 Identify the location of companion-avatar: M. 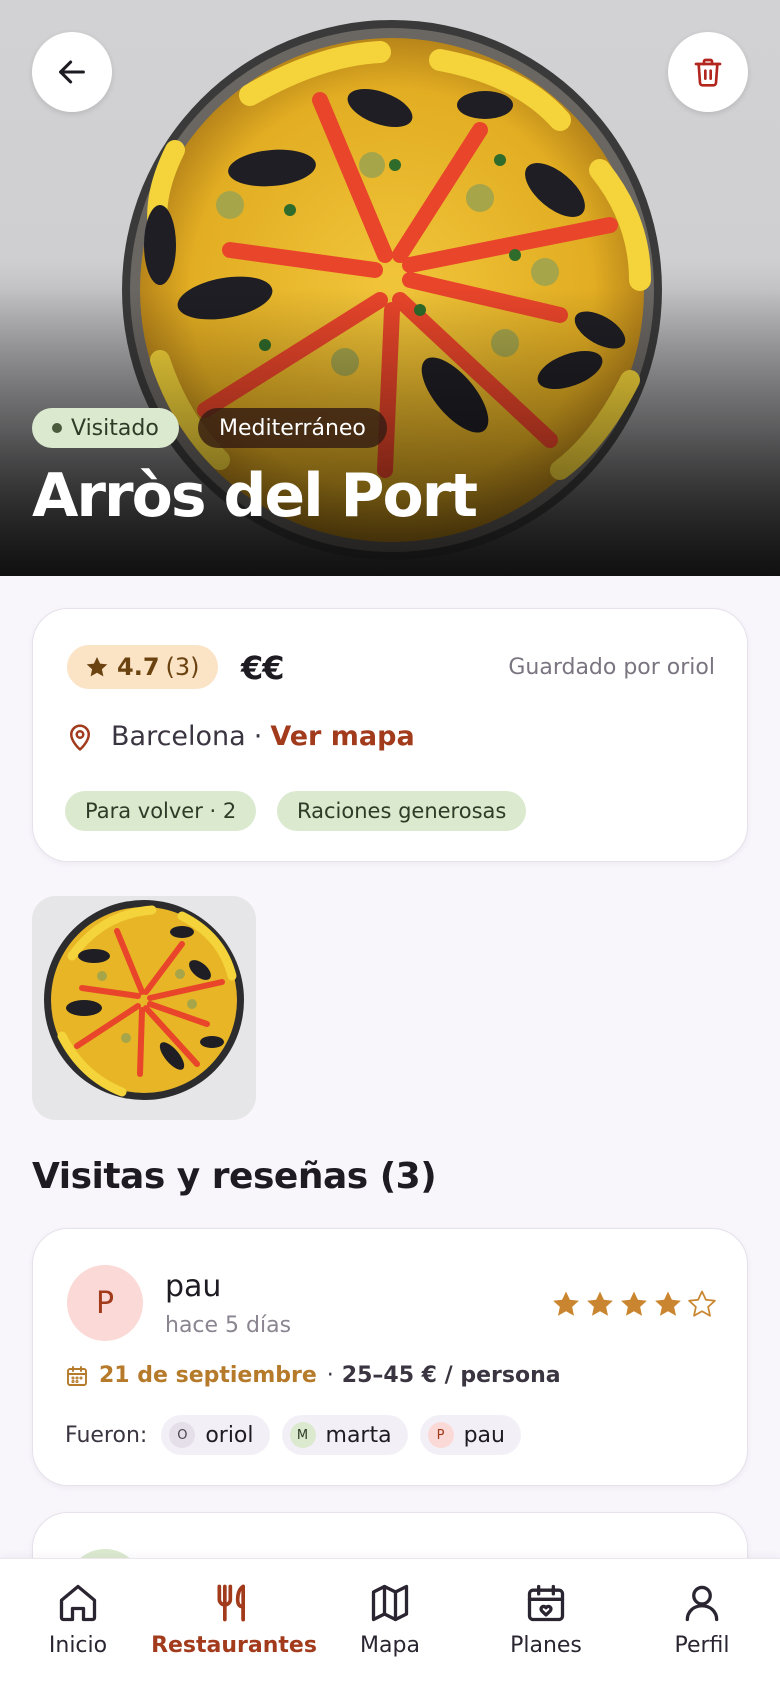
(302, 1435).